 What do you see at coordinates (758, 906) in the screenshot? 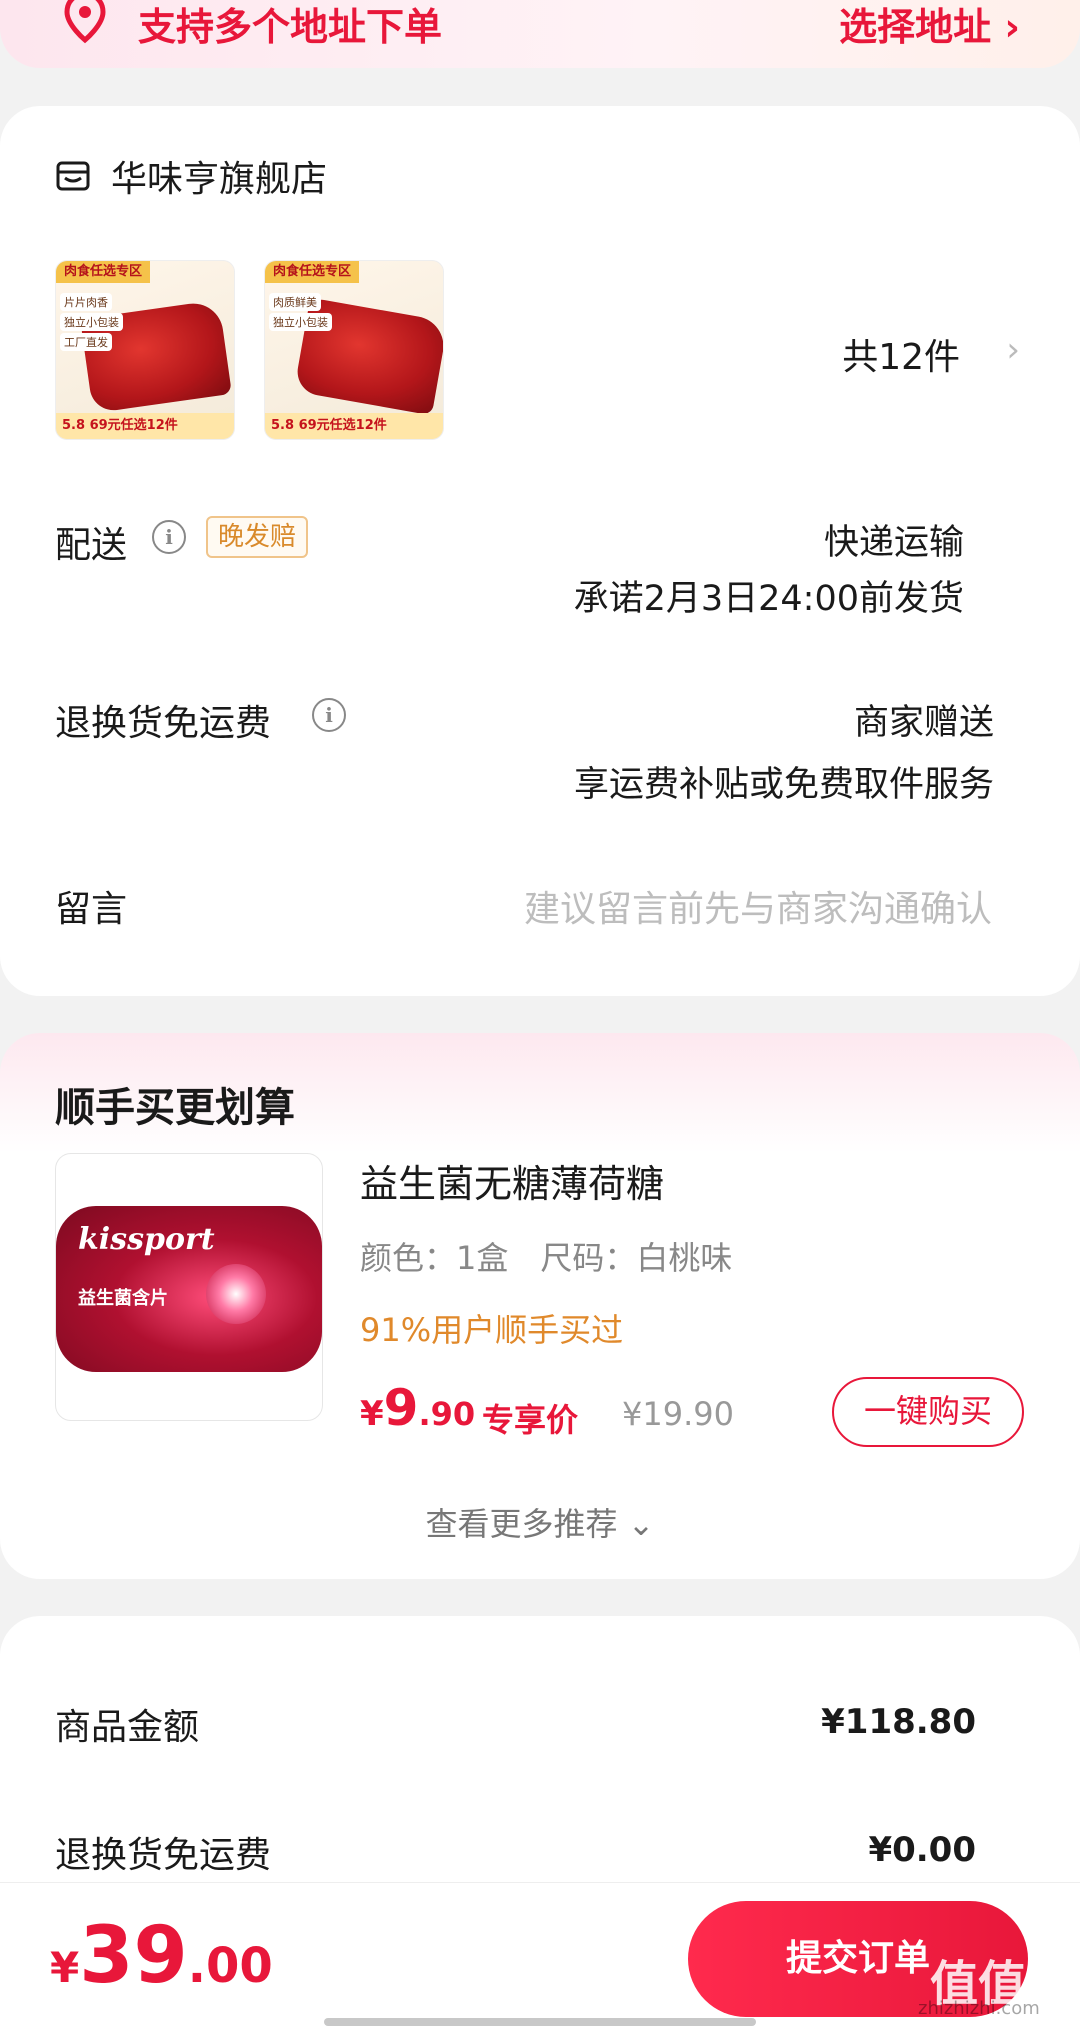
I see `message-input: 建议留言前先与商家沟通确认` at bounding box center [758, 906].